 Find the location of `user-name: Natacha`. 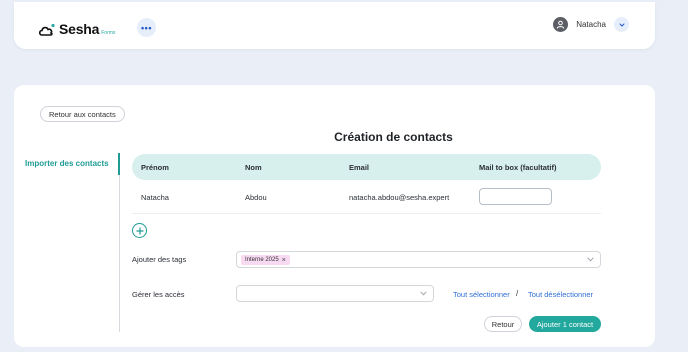

user-name: Natacha is located at coordinates (591, 24).